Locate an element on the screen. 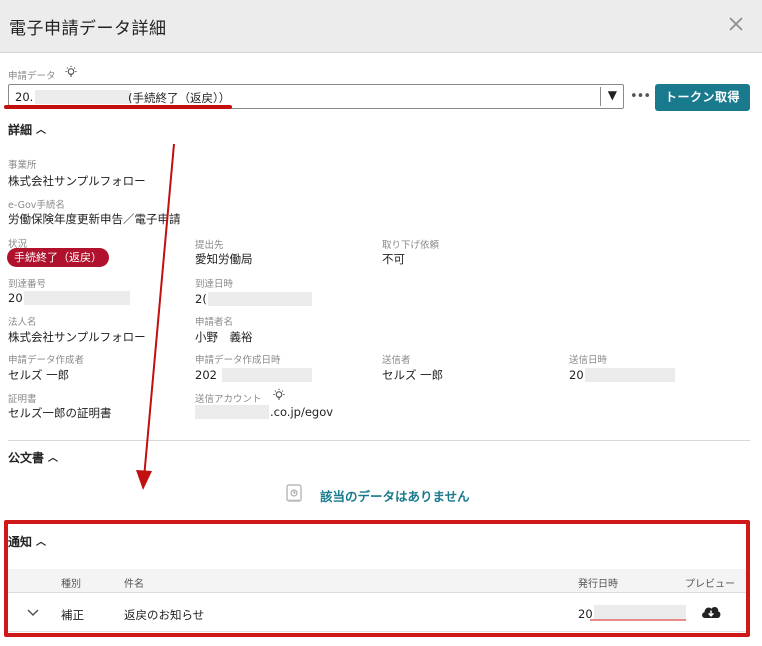  dropdown-arrow-icon: ▼ is located at coordinates (612, 95).